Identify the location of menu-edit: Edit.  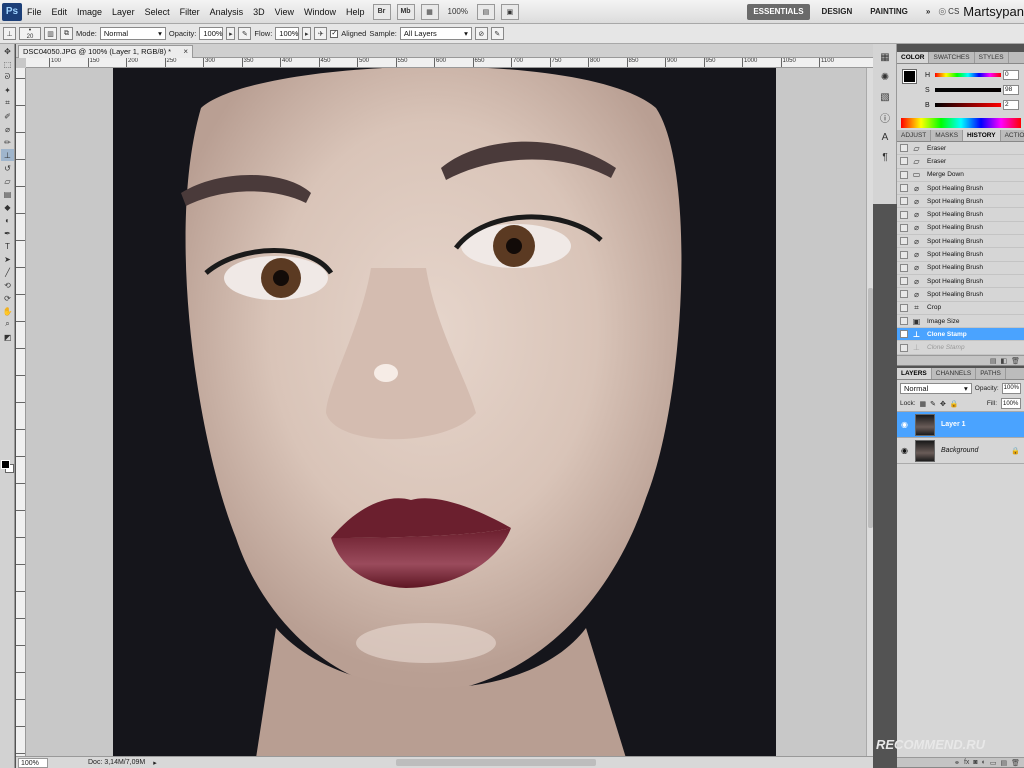
(60, 12).